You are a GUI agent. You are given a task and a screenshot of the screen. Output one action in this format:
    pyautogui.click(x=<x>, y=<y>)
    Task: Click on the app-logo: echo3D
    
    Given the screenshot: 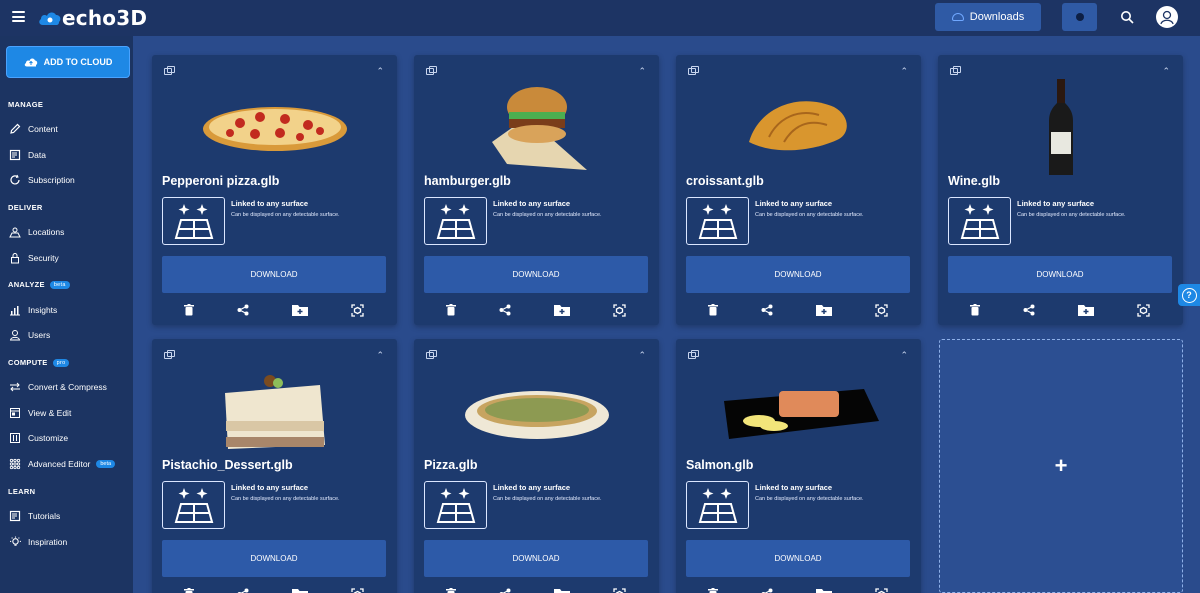 What is the action you would take?
    pyautogui.click(x=92, y=18)
    